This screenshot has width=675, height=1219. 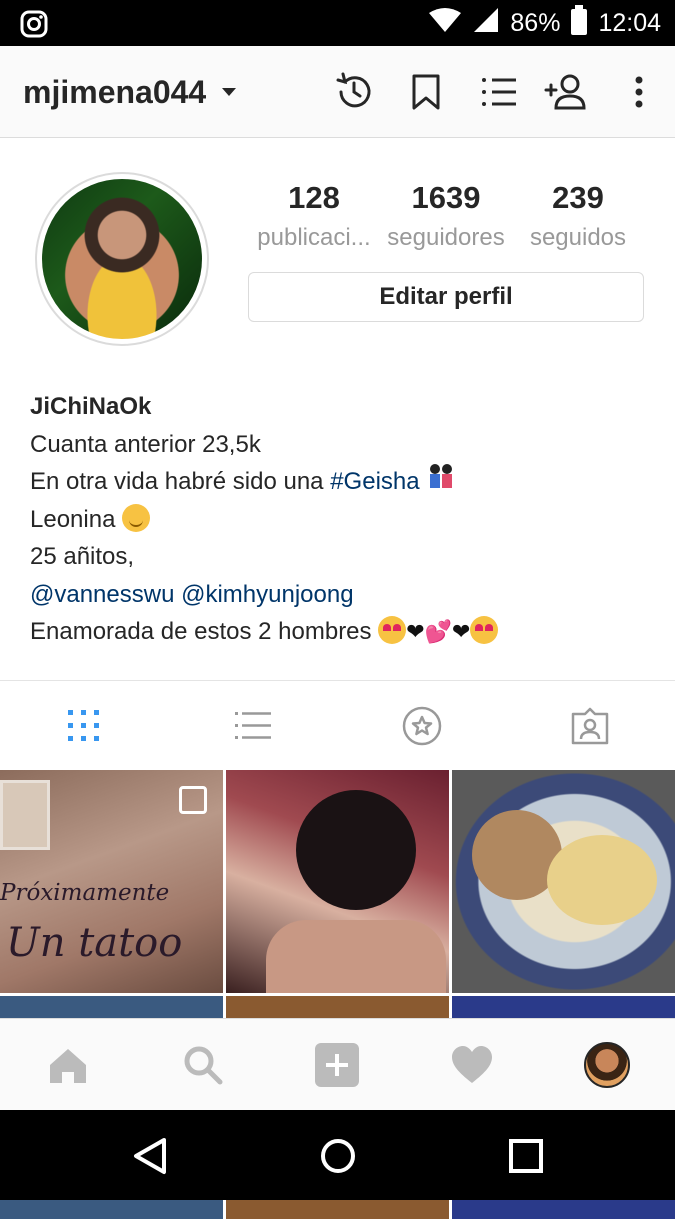 I want to click on bio-line: Enamorada de estos 2 hombres ❤💕❤, so click(x=340, y=632).